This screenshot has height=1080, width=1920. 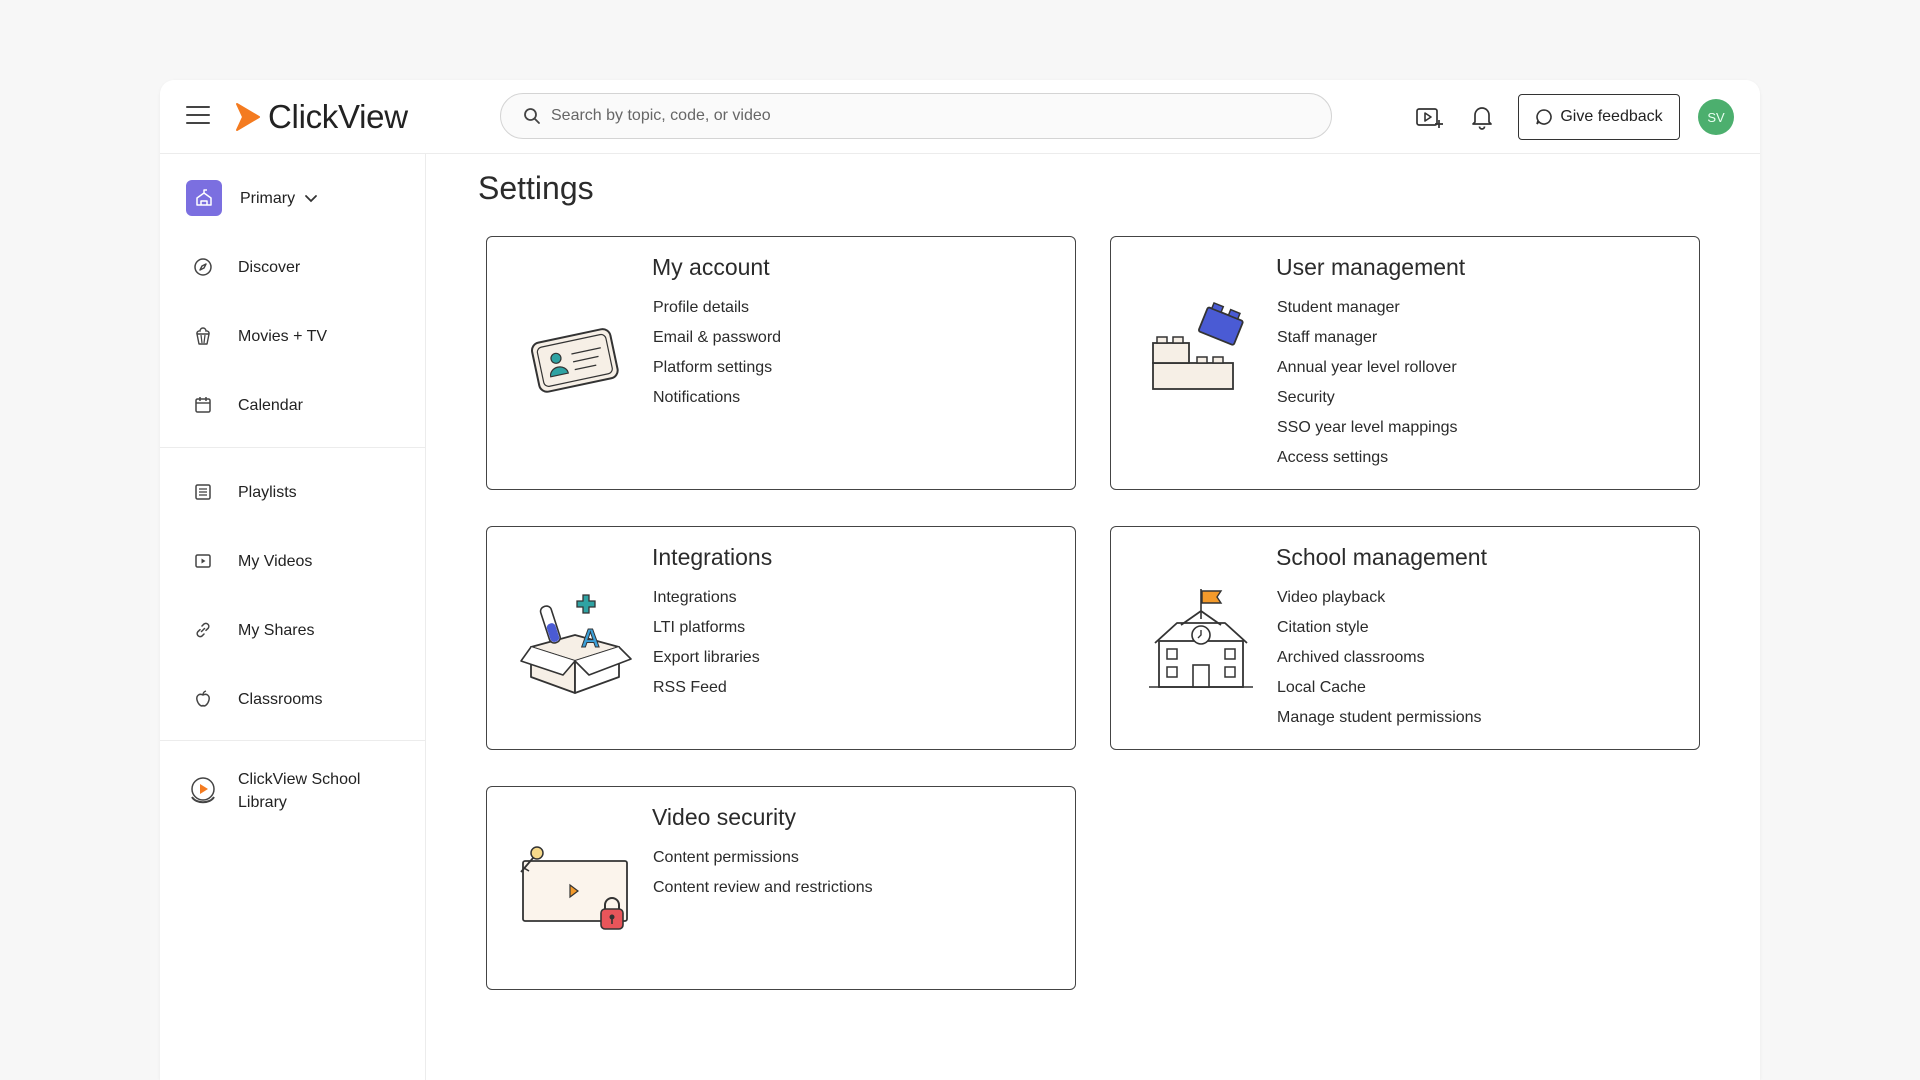 I want to click on library-logo-icon, so click(x=203, y=791).